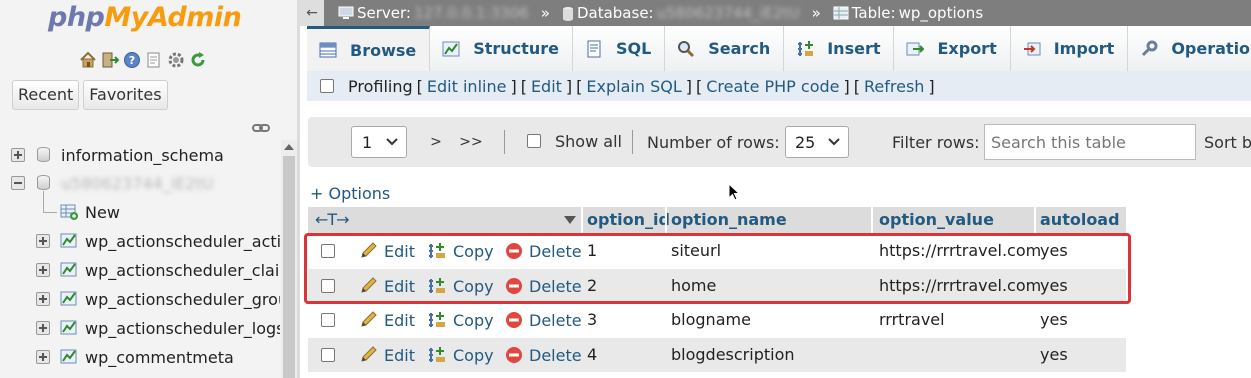 Image resolution: width=1251 pixels, height=378 pixels. Describe the element at coordinates (140, 183) in the screenshot. I see `tree-item-current-database: u580623744_iE2tU` at that location.